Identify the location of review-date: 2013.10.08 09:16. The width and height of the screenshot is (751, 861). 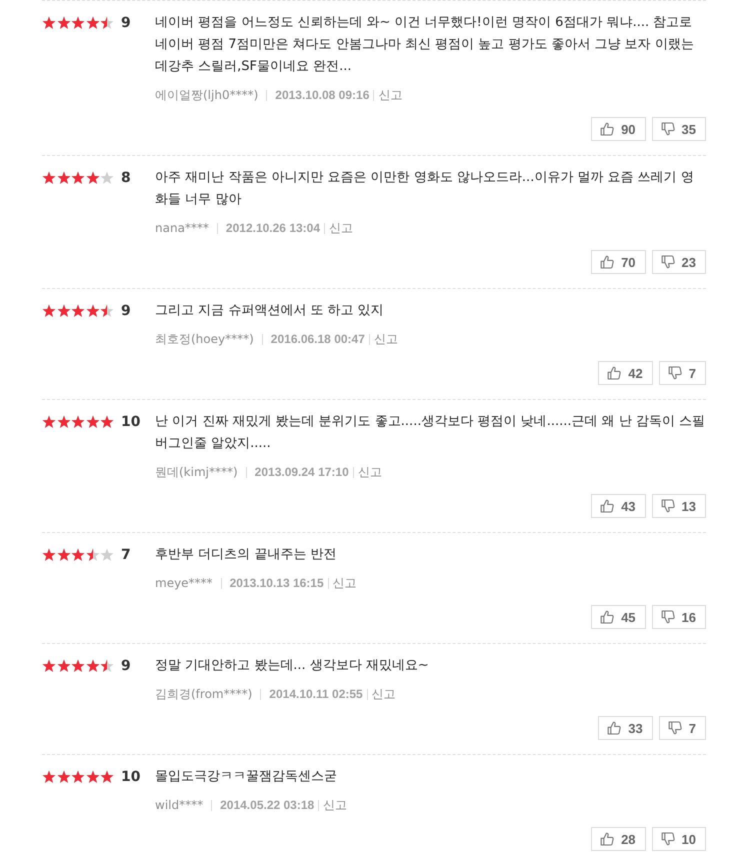
(322, 95).